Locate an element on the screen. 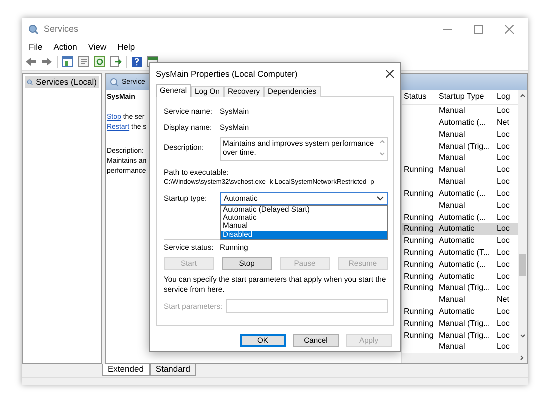 The image size is (550, 417). menu-item: View is located at coordinates (97, 47).